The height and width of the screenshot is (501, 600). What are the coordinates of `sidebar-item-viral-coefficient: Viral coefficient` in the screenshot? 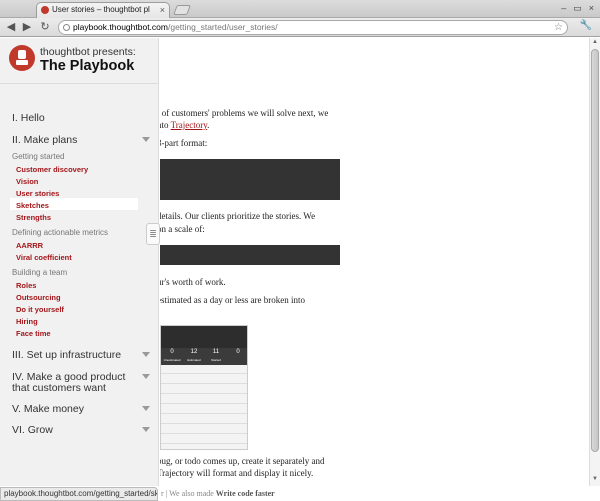 It's located at (44, 257).